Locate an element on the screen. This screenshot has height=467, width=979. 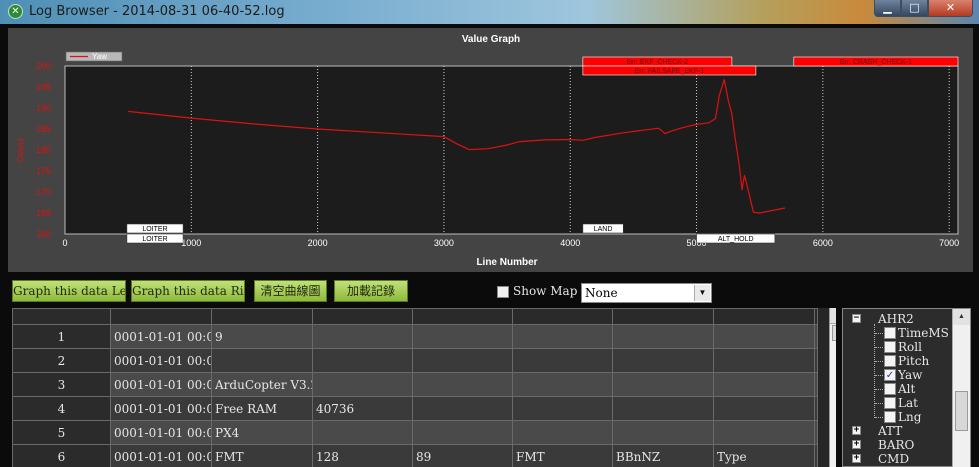
checkbox-roll is located at coordinates (890, 347).